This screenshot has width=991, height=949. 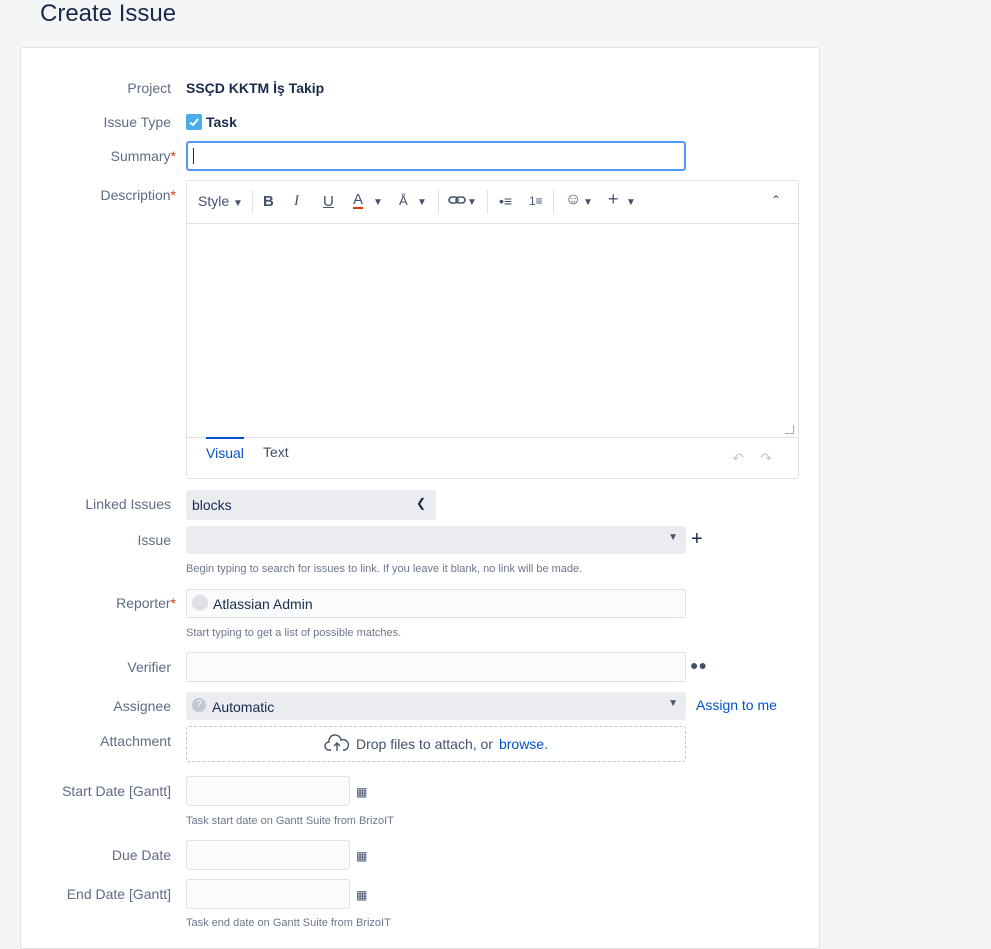 What do you see at coordinates (436, 706) in the screenshot?
I see `assignee-select: ? Automatic ▼` at bounding box center [436, 706].